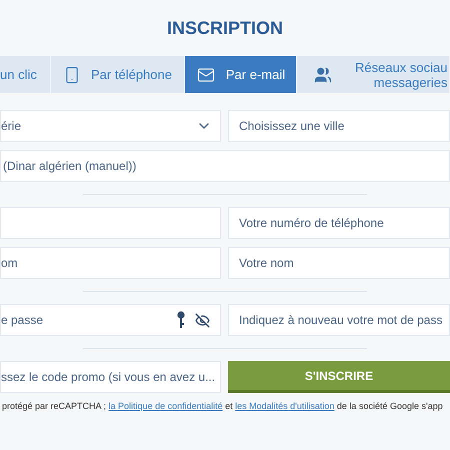 The height and width of the screenshot is (450, 450). Describe the element at coordinates (110, 126) in the screenshot. I see `country-select: érie` at that location.